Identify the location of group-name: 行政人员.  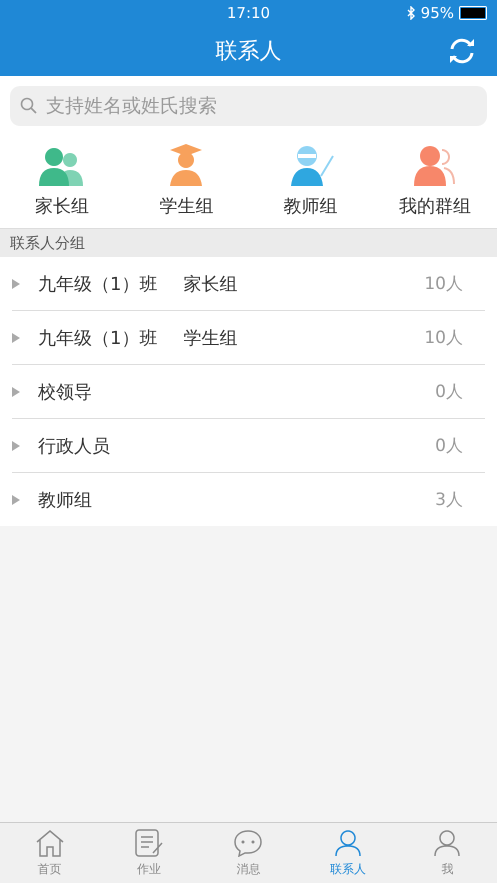
(74, 446).